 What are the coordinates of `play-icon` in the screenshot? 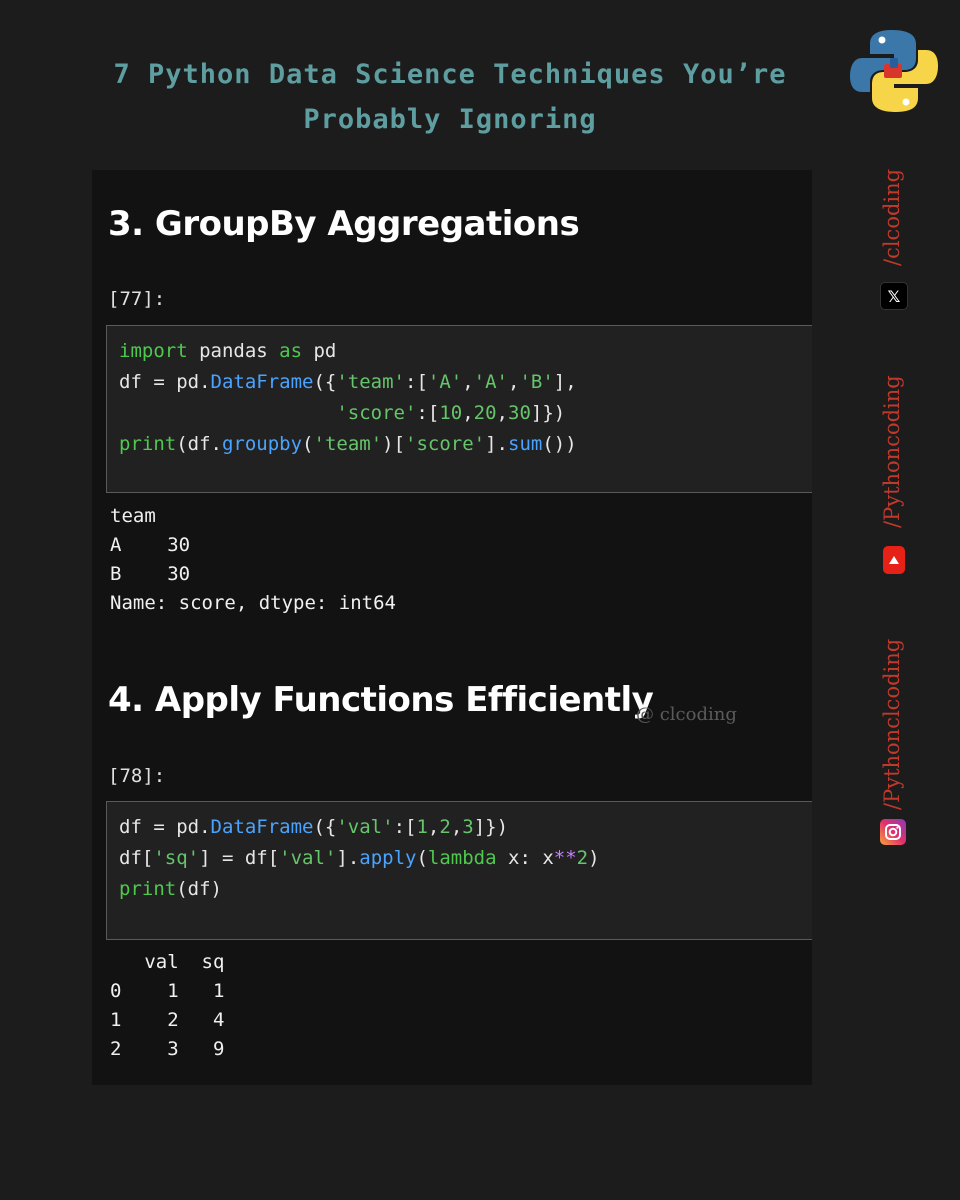 It's located at (894, 560).